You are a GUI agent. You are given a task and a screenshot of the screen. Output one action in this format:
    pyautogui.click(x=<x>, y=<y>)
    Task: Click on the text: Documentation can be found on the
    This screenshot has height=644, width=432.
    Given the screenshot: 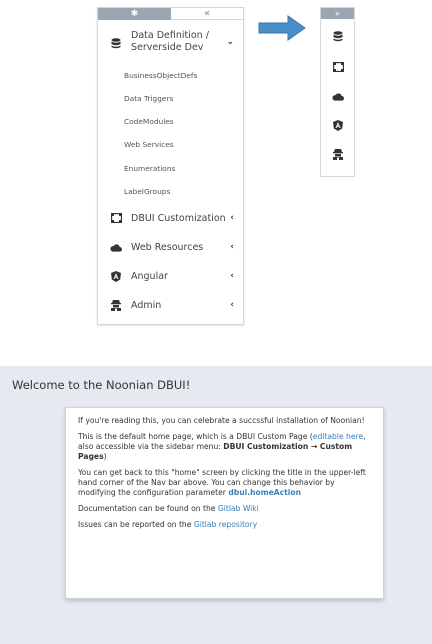 What is the action you would take?
    pyautogui.click(x=148, y=508)
    